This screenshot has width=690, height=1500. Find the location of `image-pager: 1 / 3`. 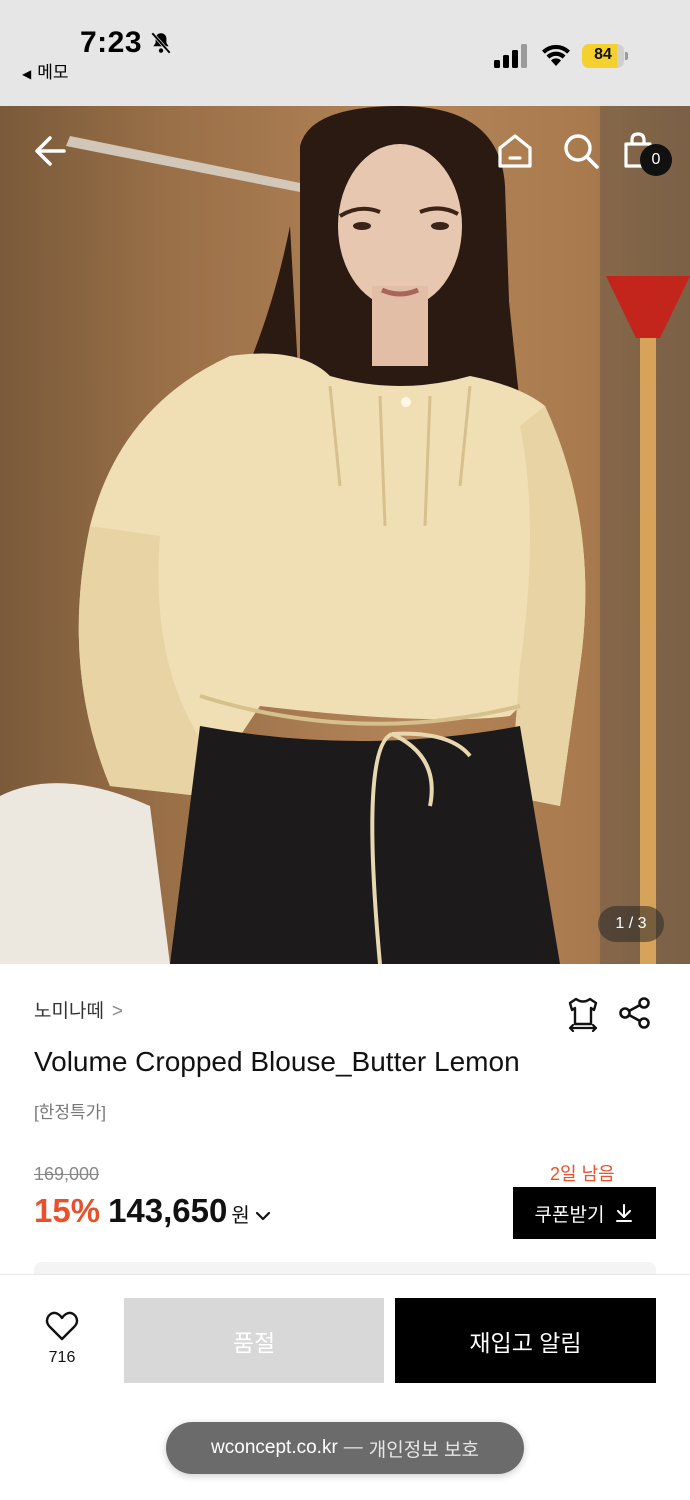

image-pager: 1 / 3 is located at coordinates (631, 924).